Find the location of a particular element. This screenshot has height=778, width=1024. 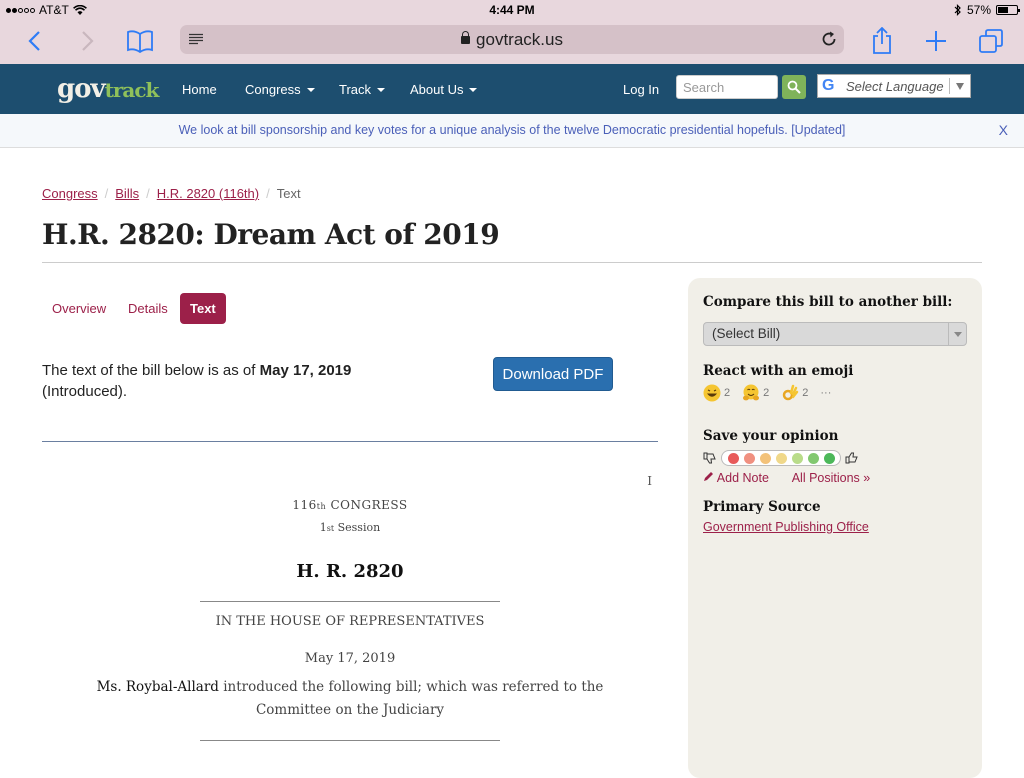

opinion-scale is located at coordinates (781, 458).